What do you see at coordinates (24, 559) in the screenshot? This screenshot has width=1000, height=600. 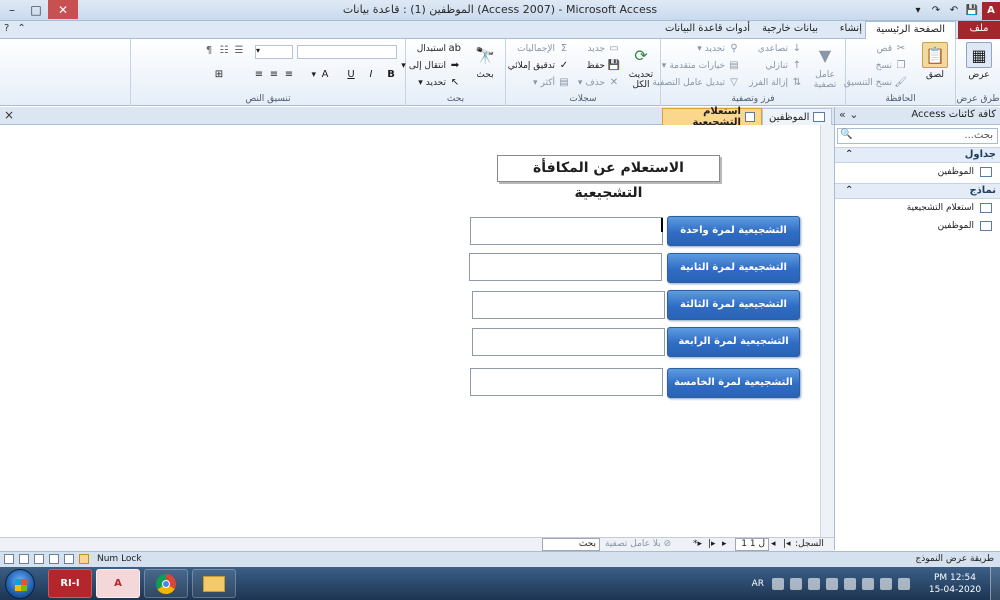 I see `layout-view-icon` at bounding box center [24, 559].